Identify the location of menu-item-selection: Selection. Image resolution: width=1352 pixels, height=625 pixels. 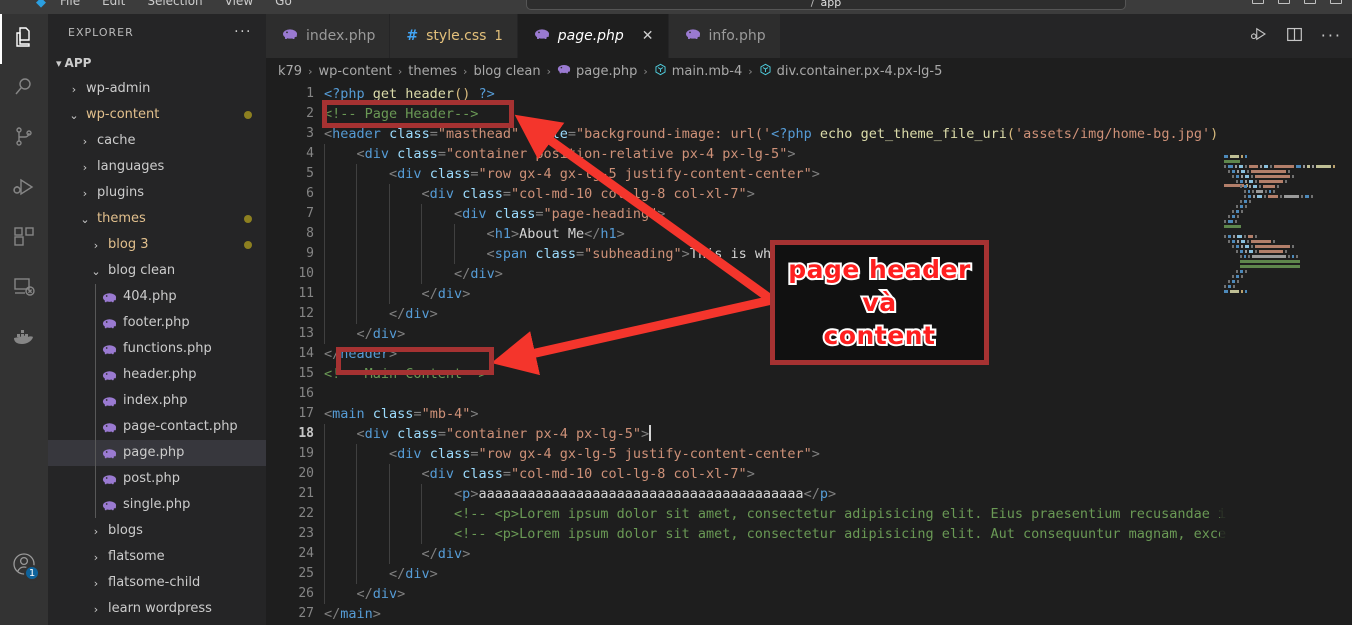
(174, 4).